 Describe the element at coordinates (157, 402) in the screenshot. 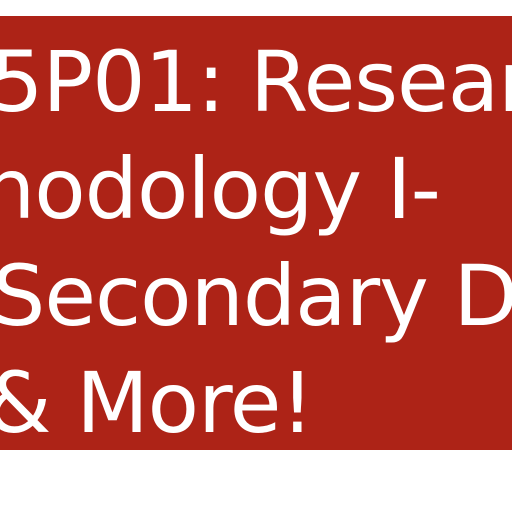

I see `title-line-4: & More!` at that location.